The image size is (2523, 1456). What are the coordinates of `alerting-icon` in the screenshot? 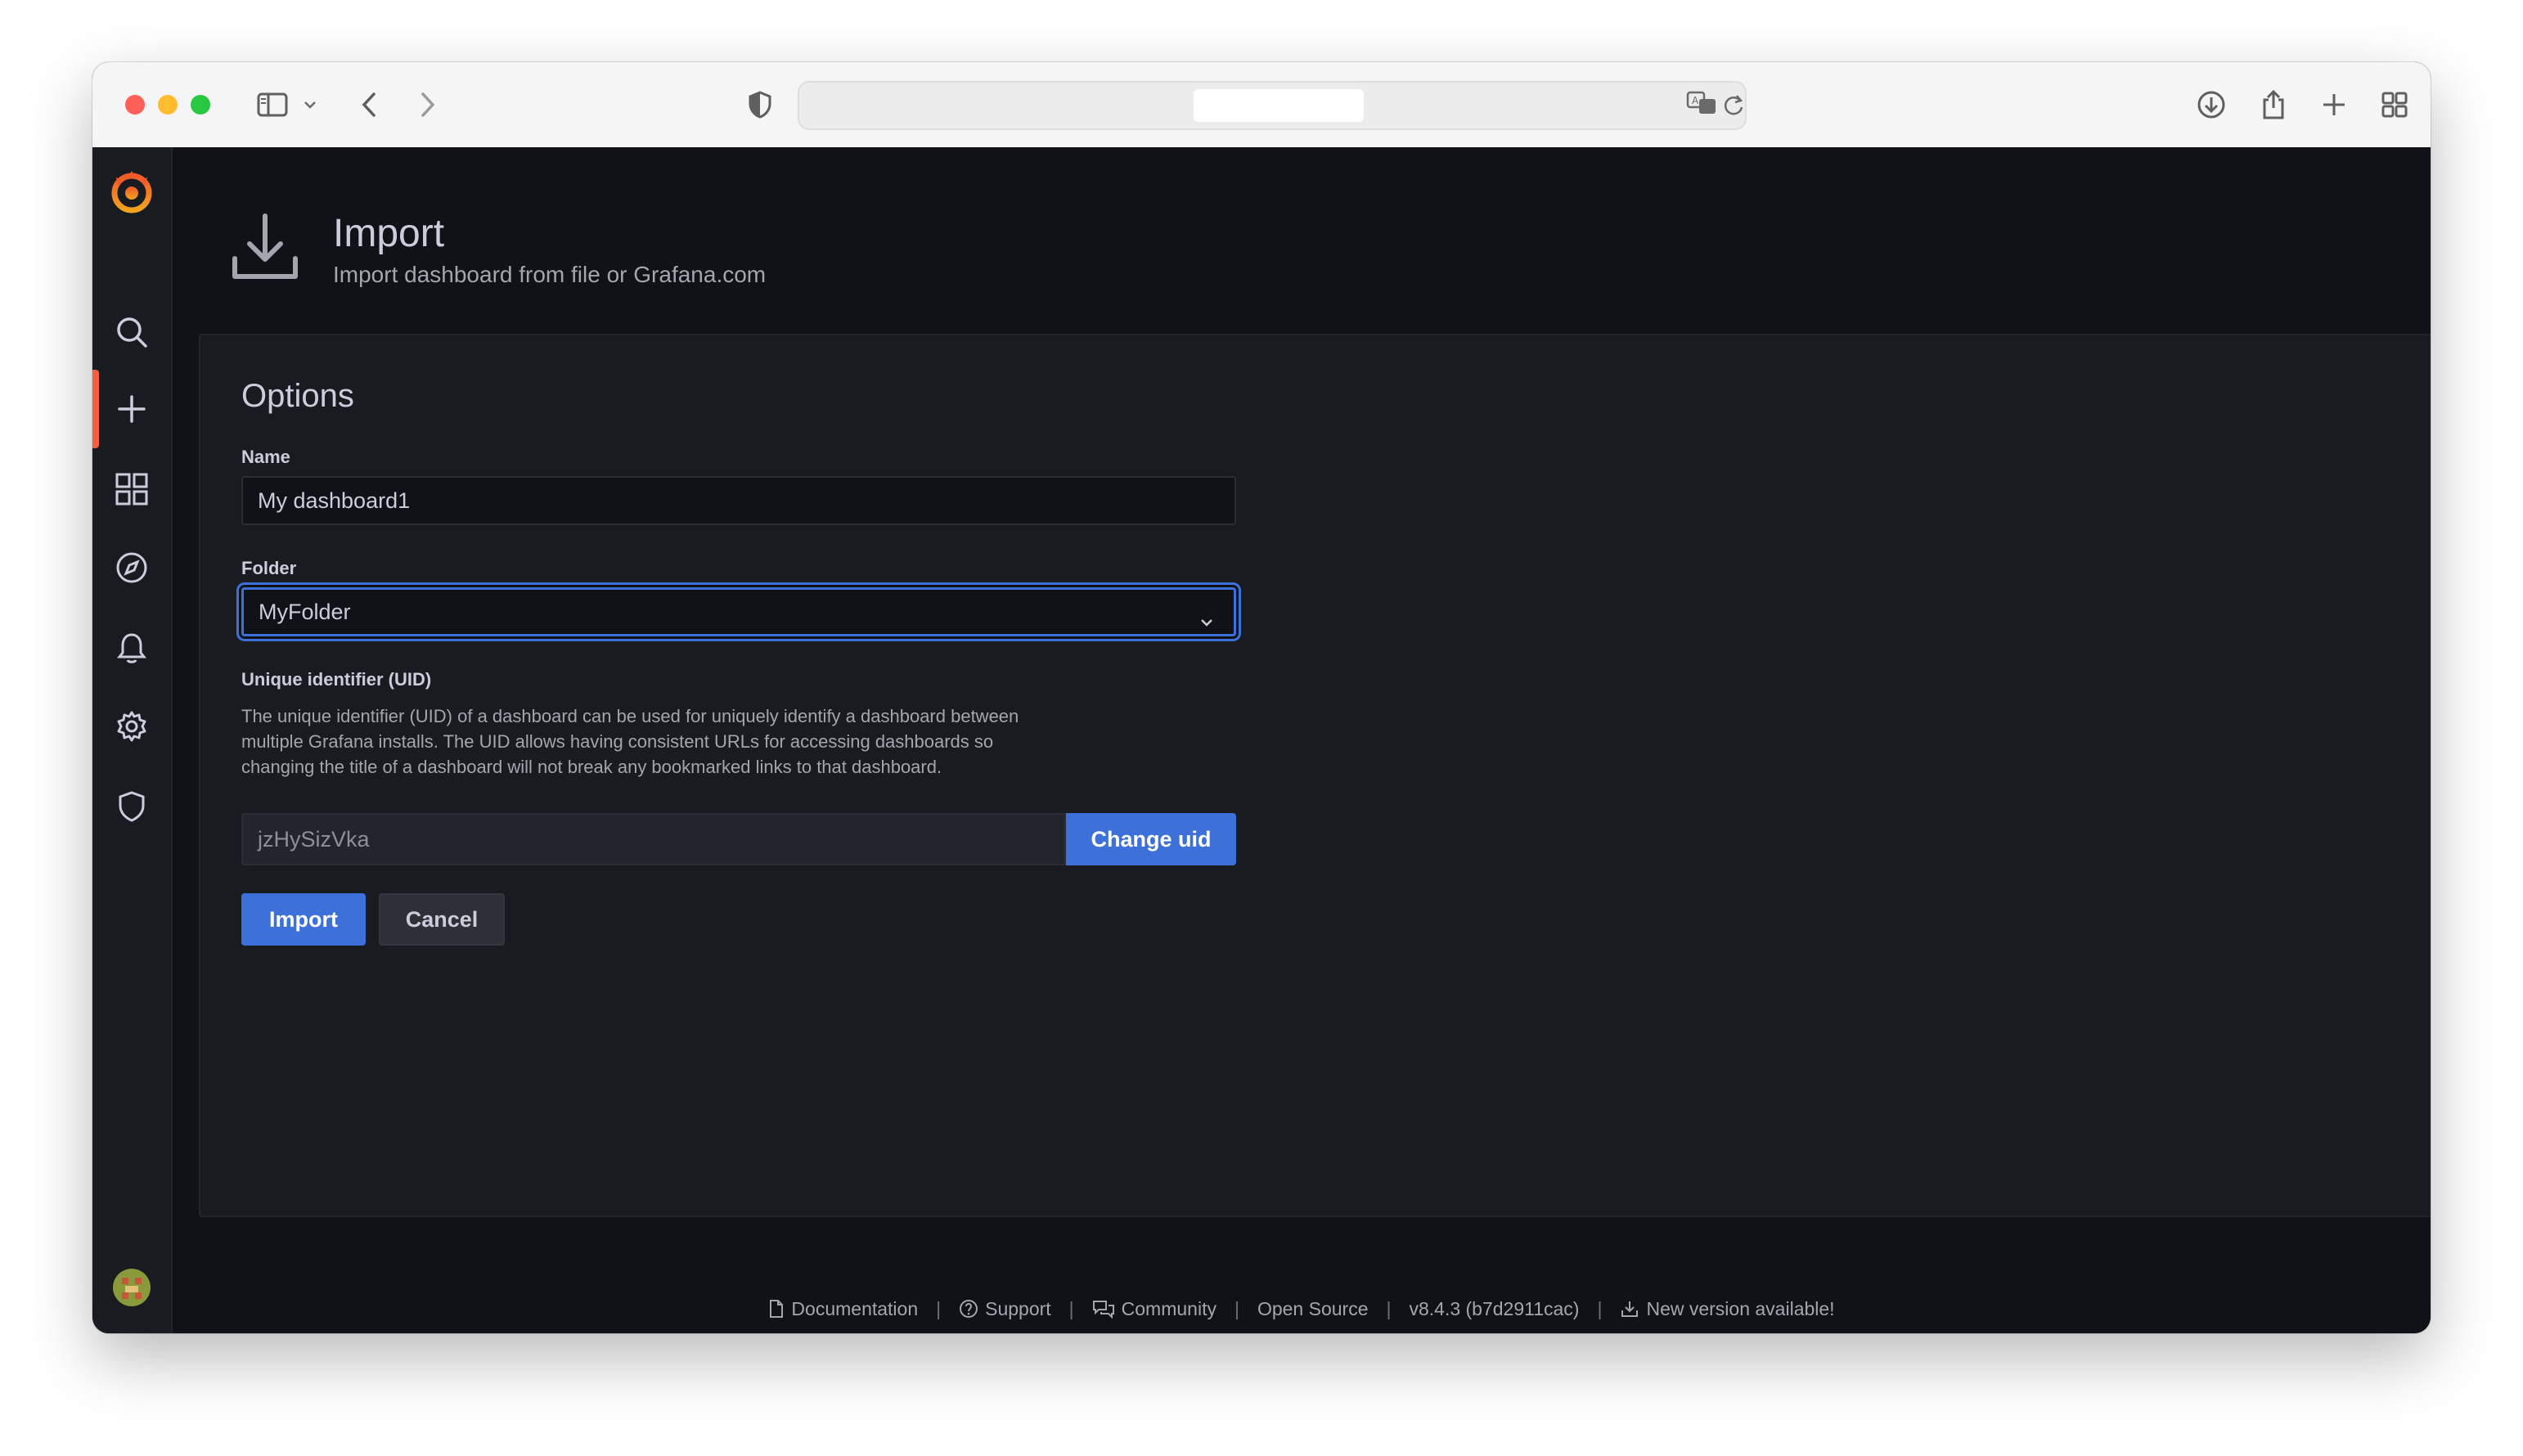 It's located at (131, 648).